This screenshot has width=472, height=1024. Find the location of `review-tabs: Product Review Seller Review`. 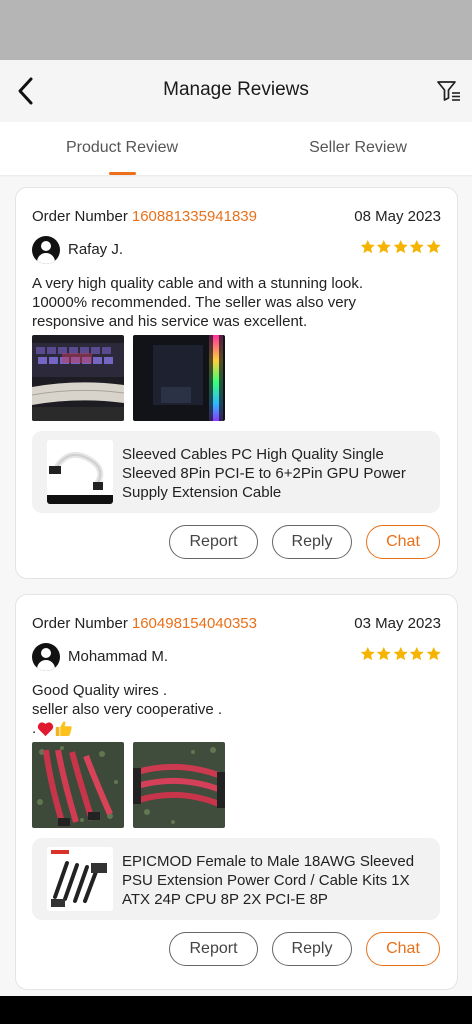

review-tabs: Product Review Seller Review is located at coordinates (236, 149).